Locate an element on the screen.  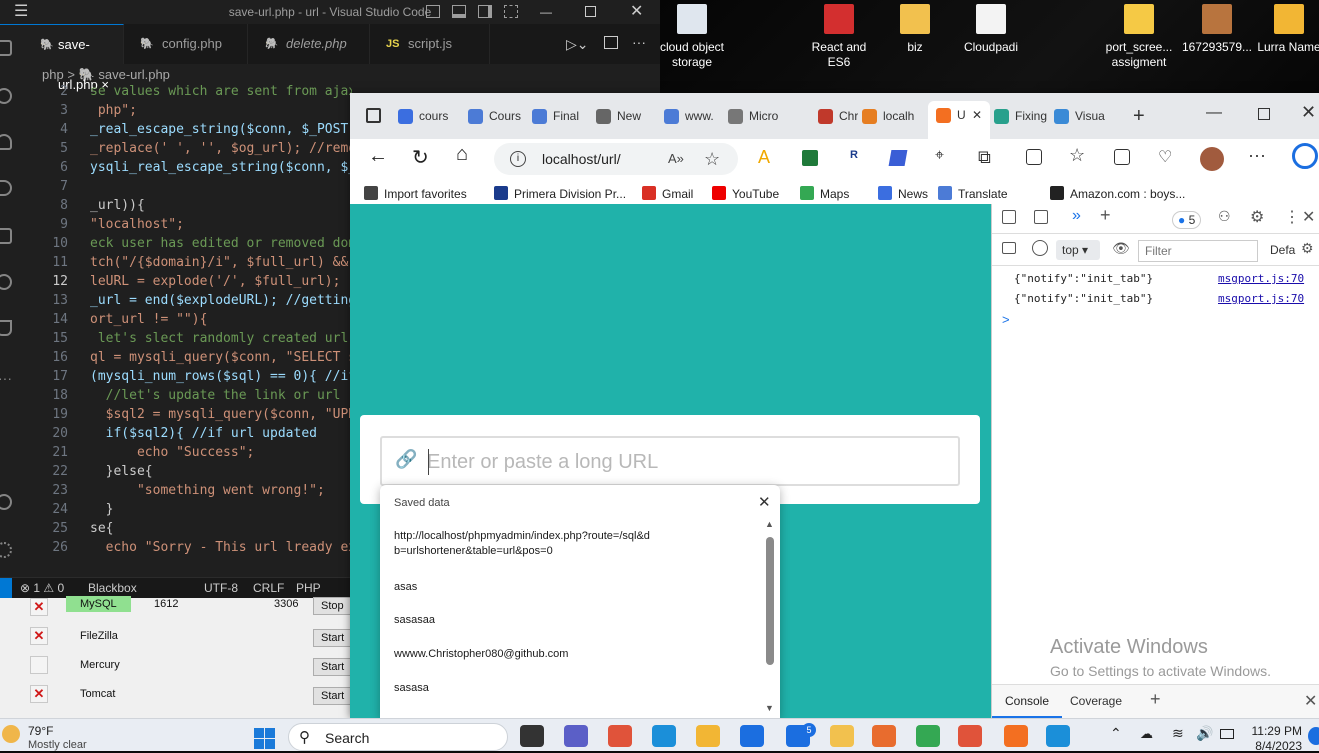
favorite-link: Translate is located at coordinates (973, 193).